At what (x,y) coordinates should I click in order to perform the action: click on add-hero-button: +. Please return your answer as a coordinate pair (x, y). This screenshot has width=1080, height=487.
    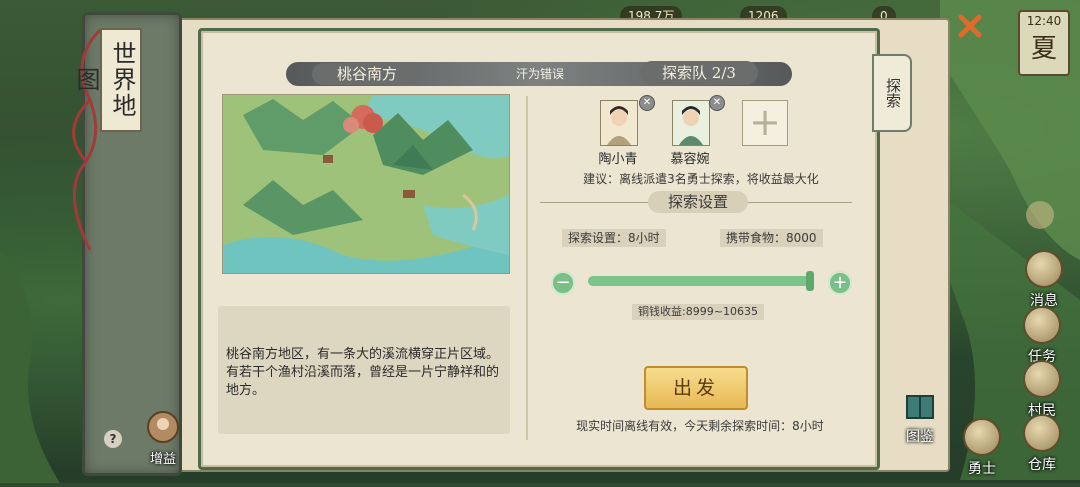
    Looking at the image, I should click on (765, 123).